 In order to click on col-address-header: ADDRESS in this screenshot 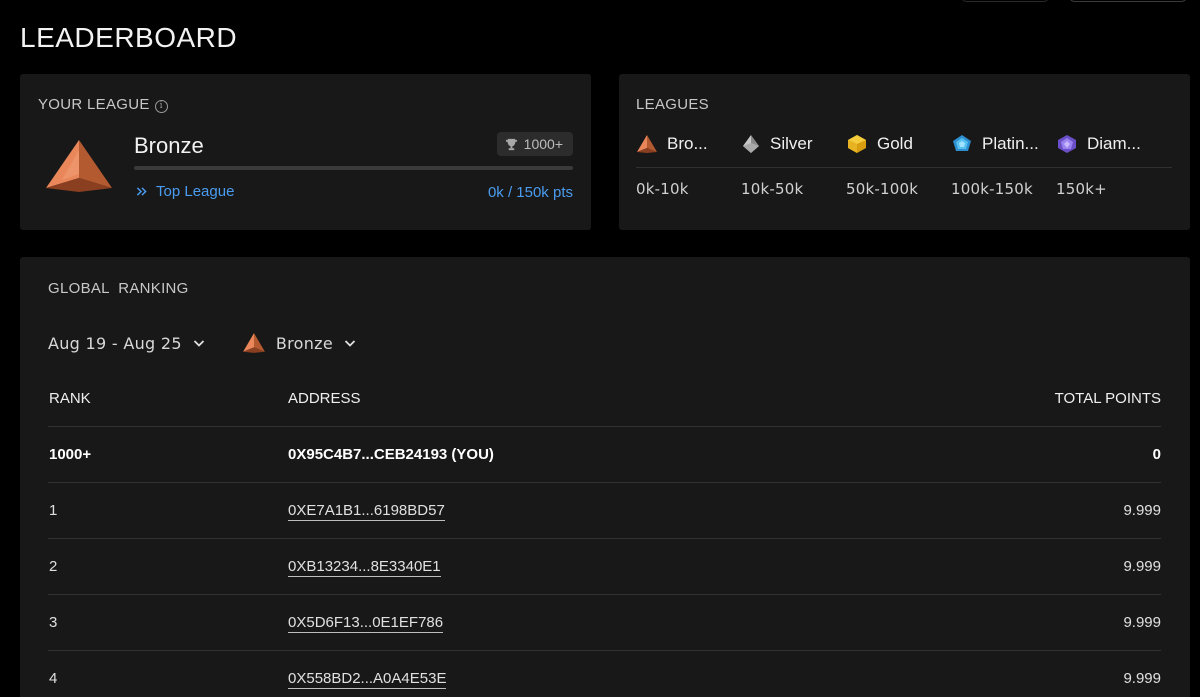, I will do `click(324, 398)`.